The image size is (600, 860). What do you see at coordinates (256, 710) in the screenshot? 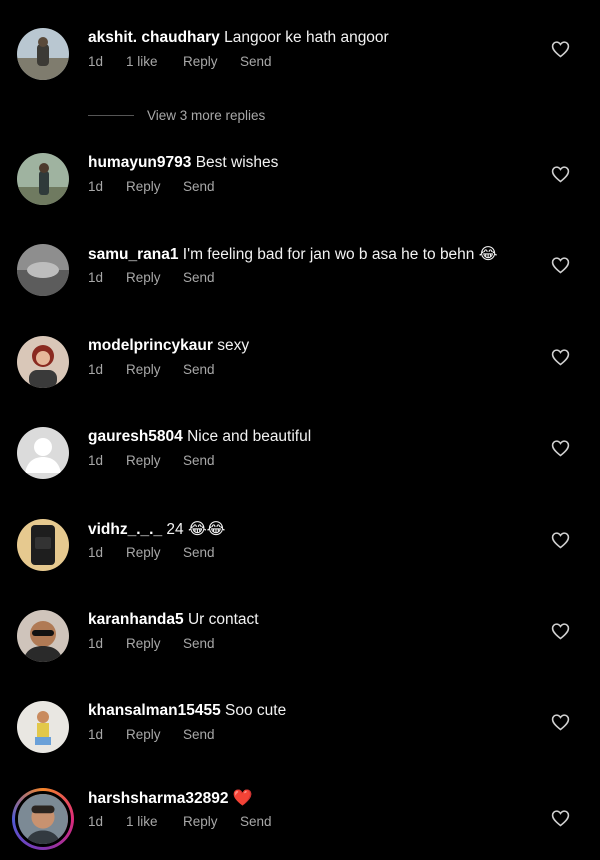
I see `comment-text: Soo cute` at bounding box center [256, 710].